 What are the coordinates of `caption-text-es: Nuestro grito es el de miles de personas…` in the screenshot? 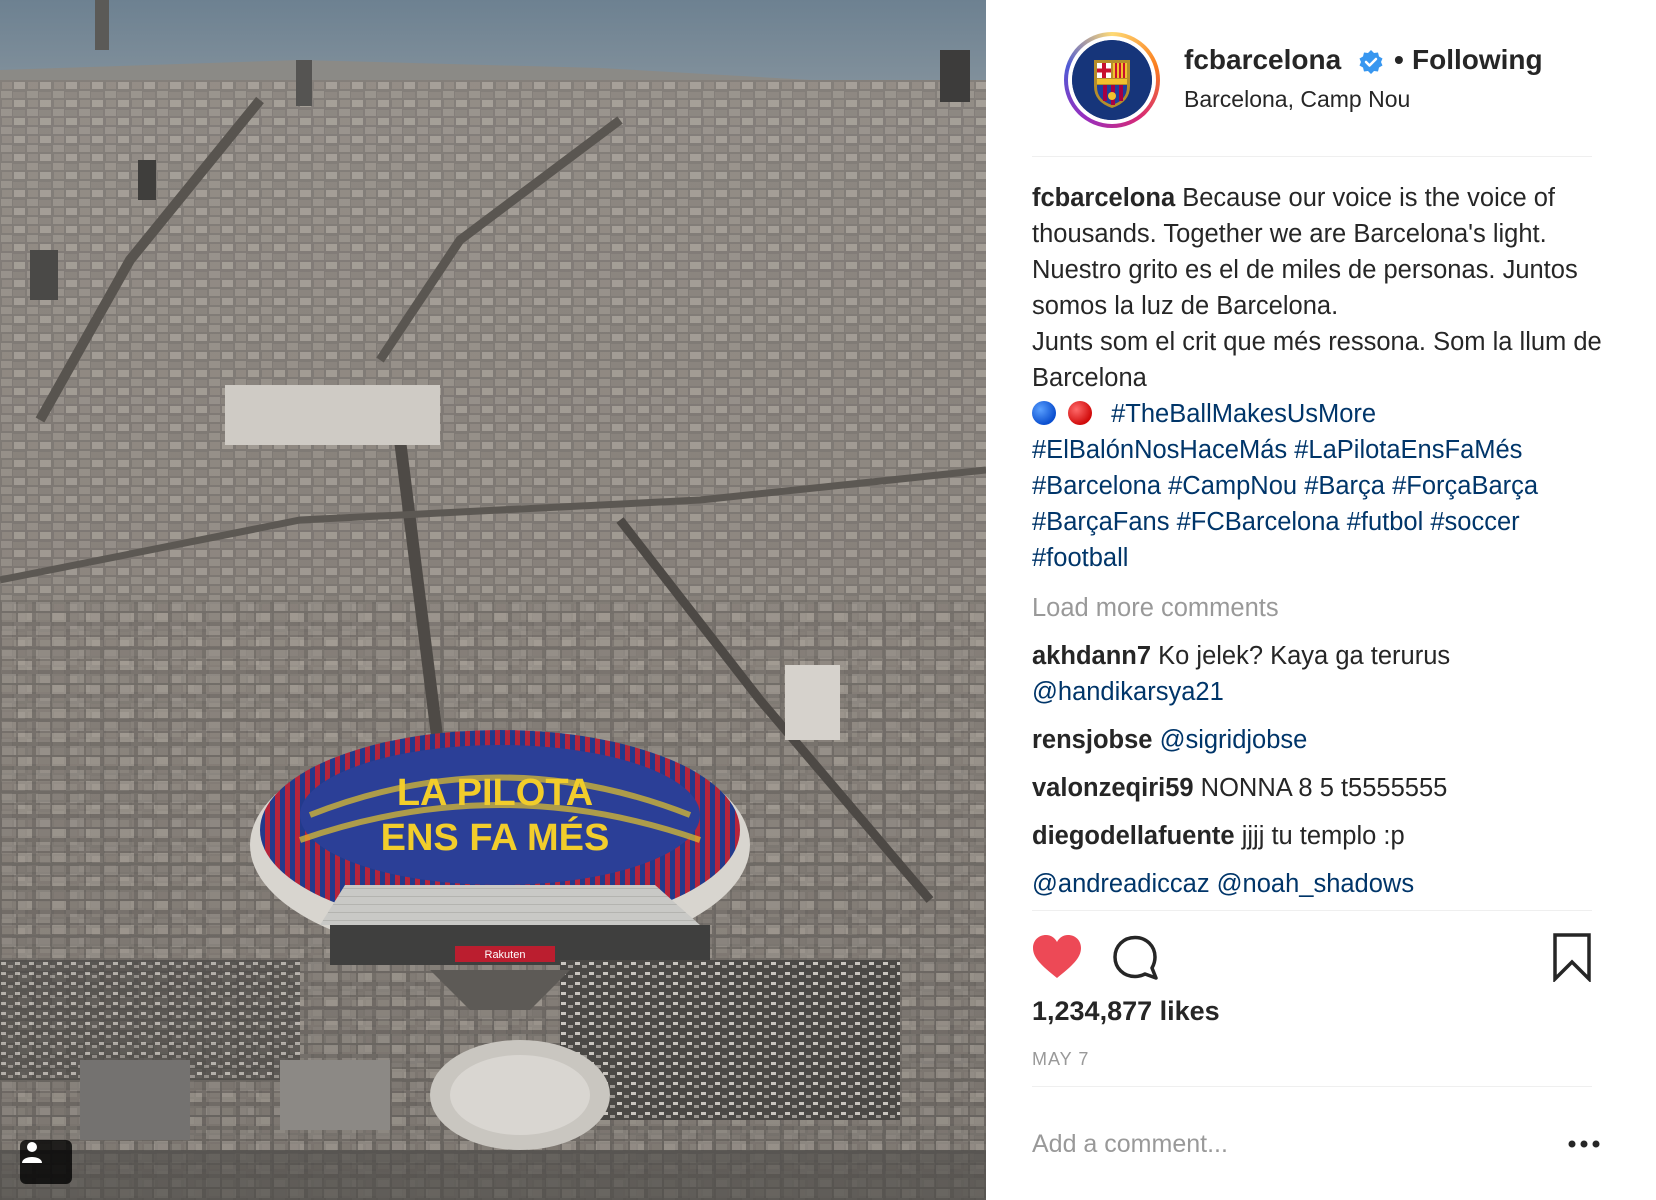 It's located at (1305, 288).